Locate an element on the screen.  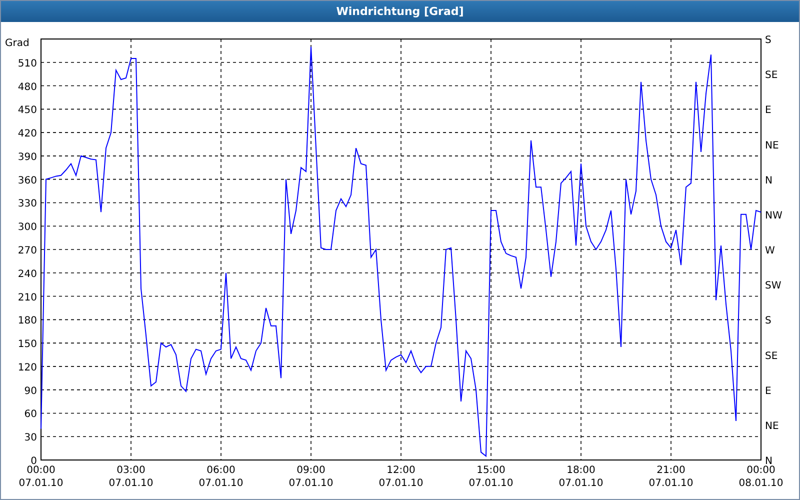
x-tick-label: 03:00 07.01.10 is located at coordinates (131, 477).